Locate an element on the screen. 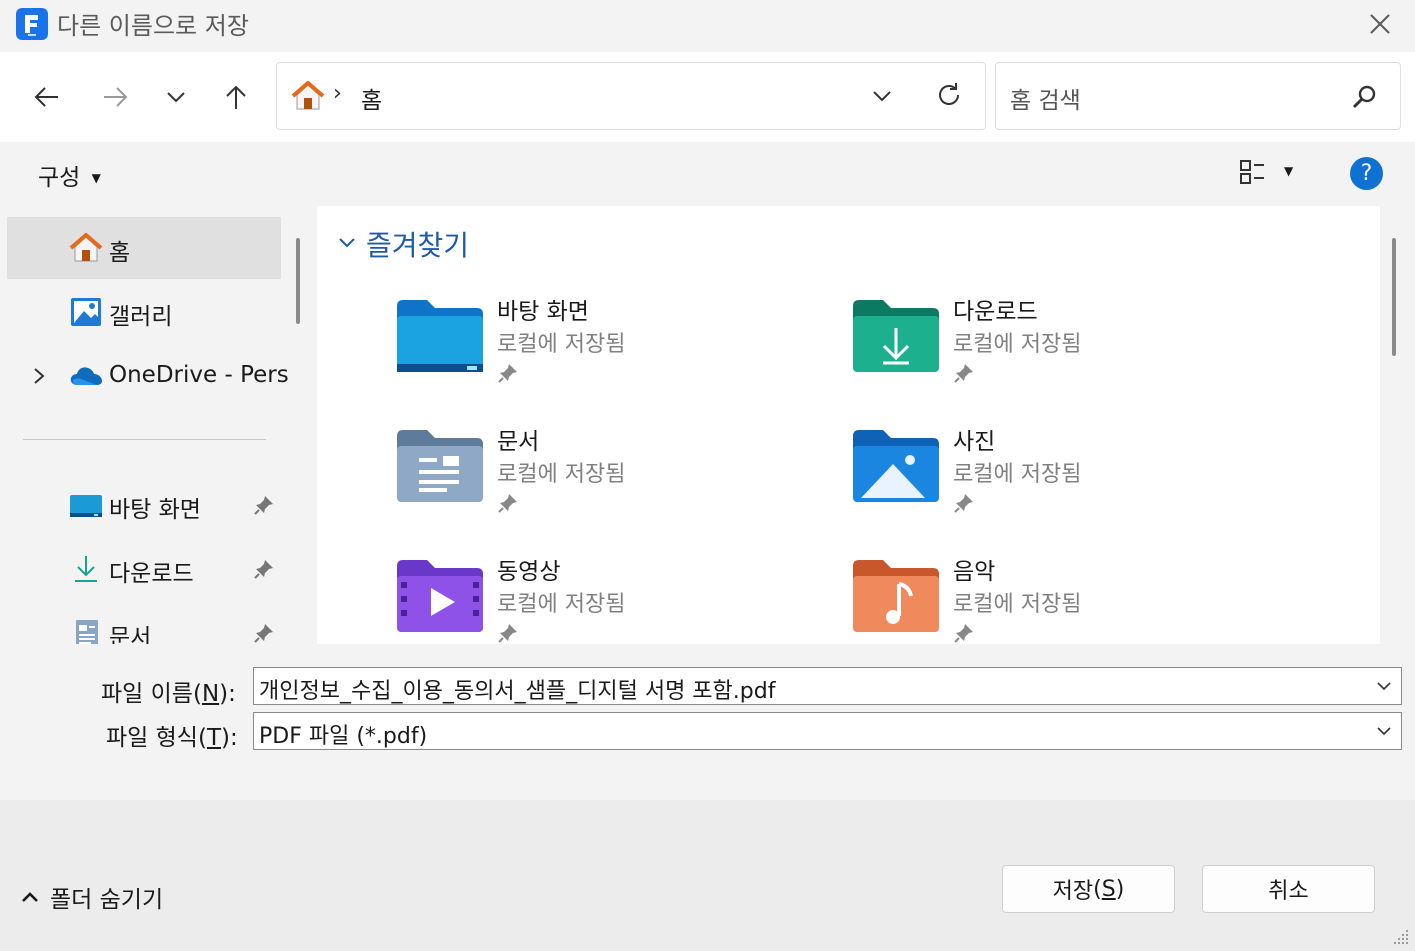 Image resolution: width=1415 pixels, height=951 pixels. filetype-label-text: 파일 형식 is located at coordinates (152, 738).